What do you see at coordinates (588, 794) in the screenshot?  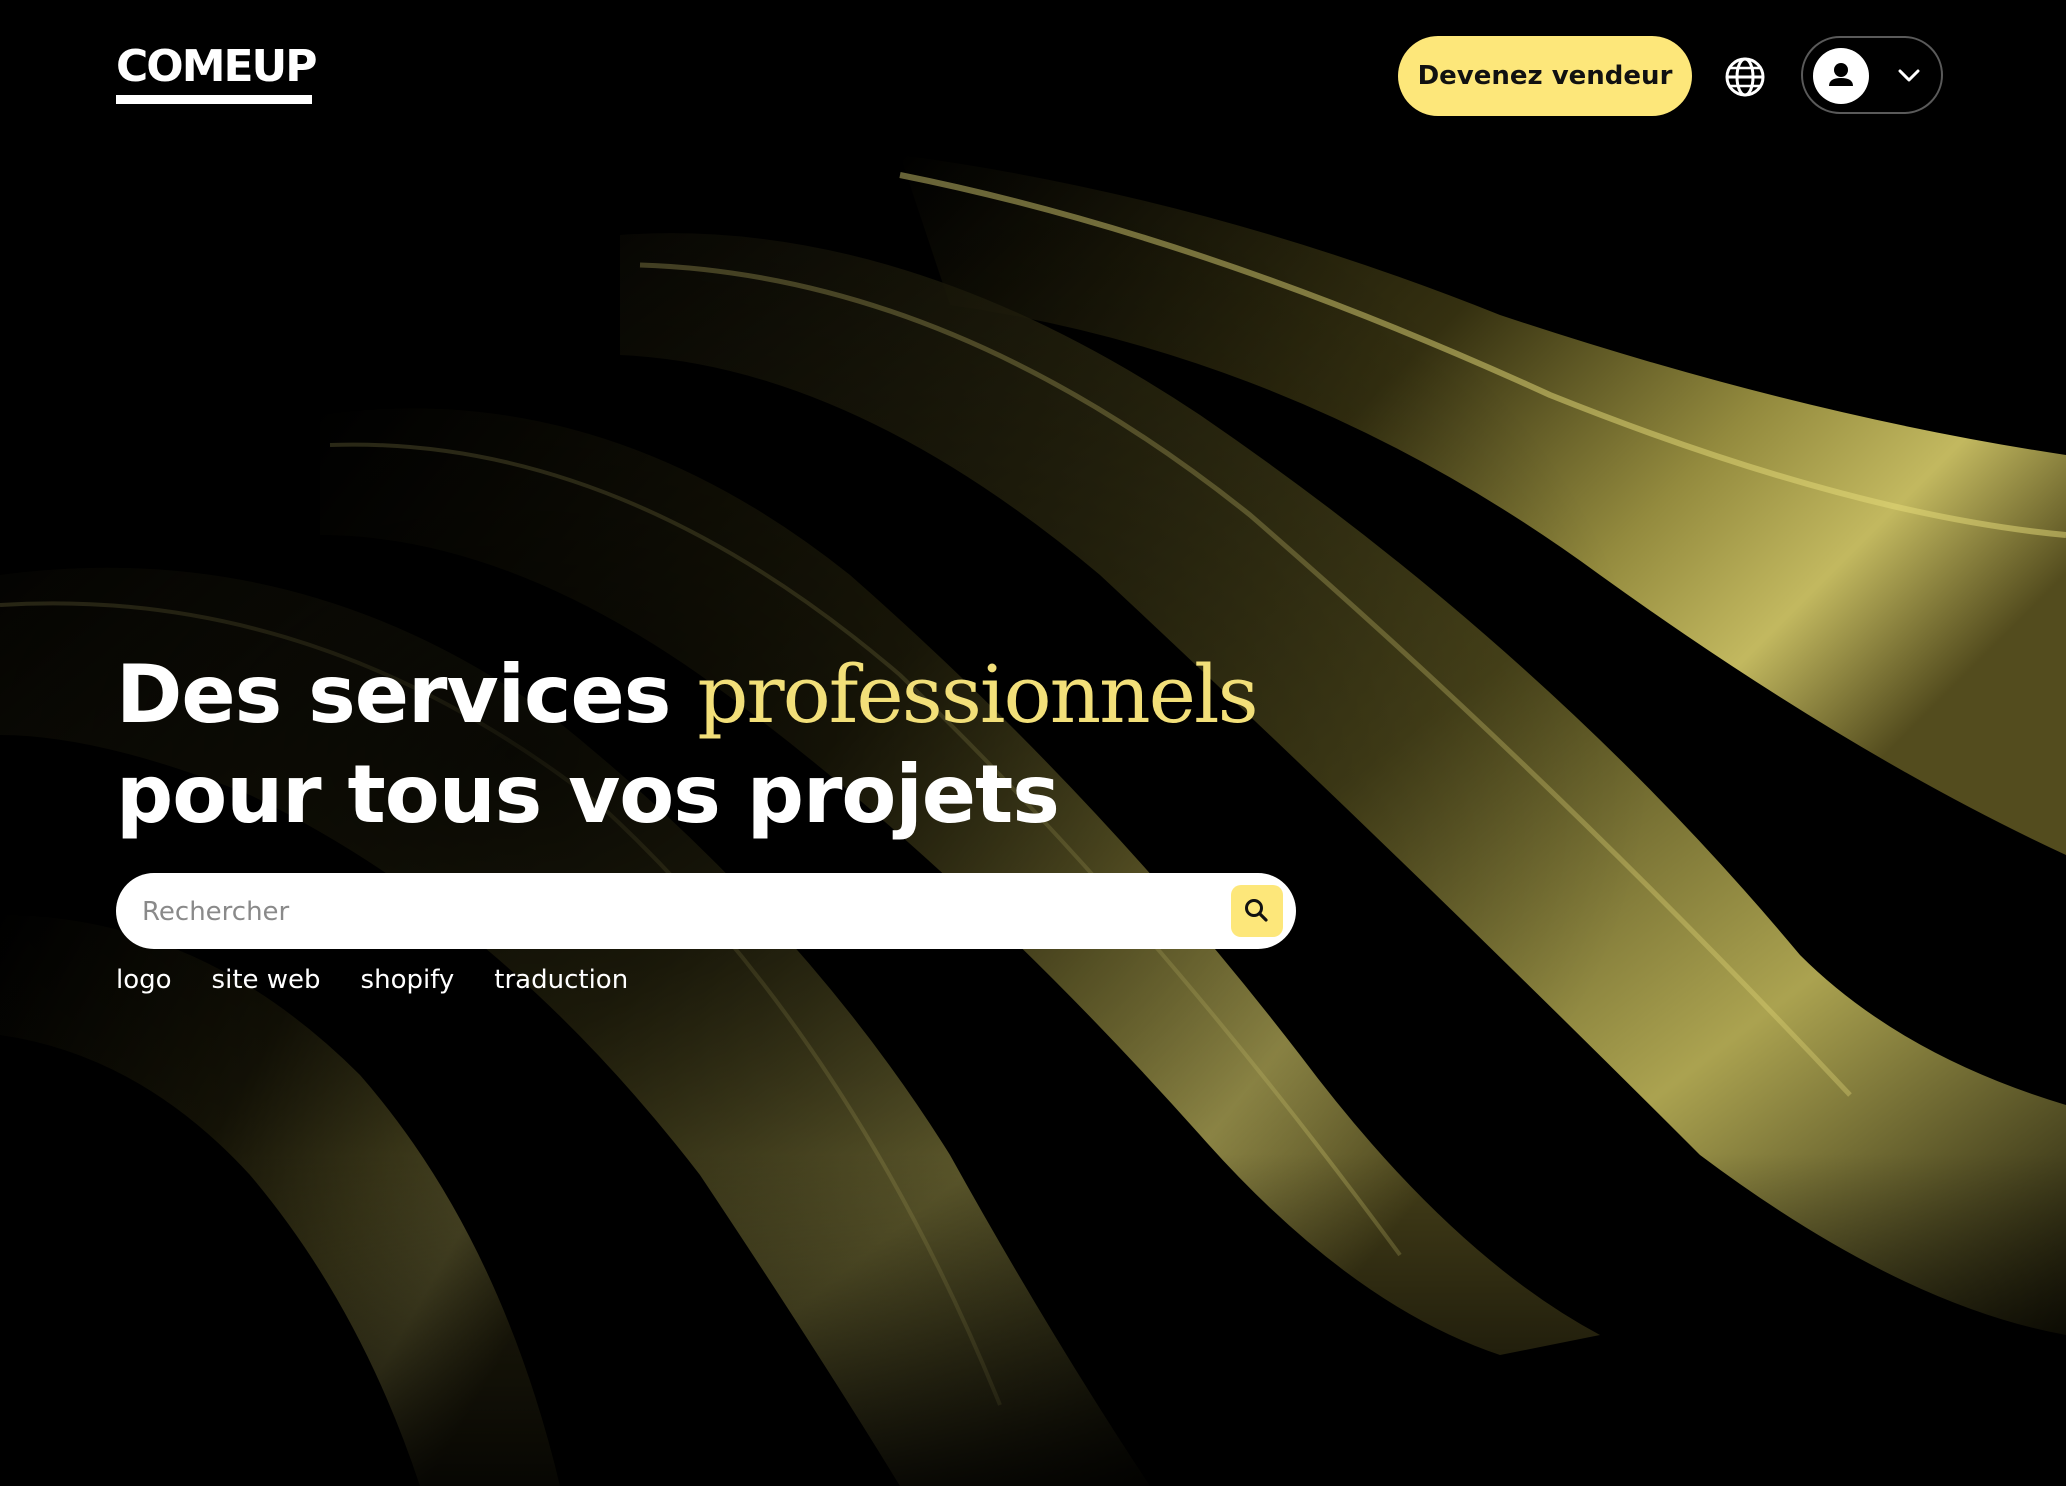 I see `headline-part-2: pour tous vos projets` at bounding box center [588, 794].